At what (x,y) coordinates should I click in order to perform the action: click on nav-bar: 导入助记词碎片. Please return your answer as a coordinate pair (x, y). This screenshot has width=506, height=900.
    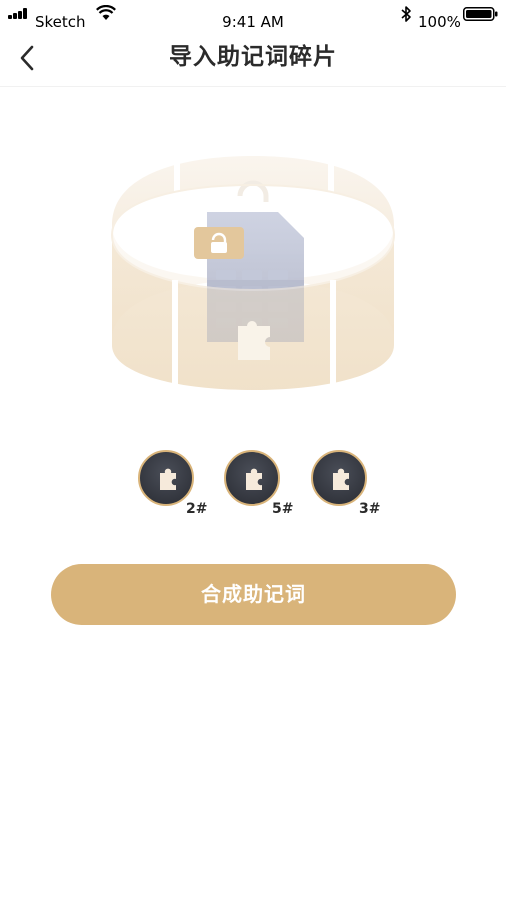
    Looking at the image, I should click on (253, 58).